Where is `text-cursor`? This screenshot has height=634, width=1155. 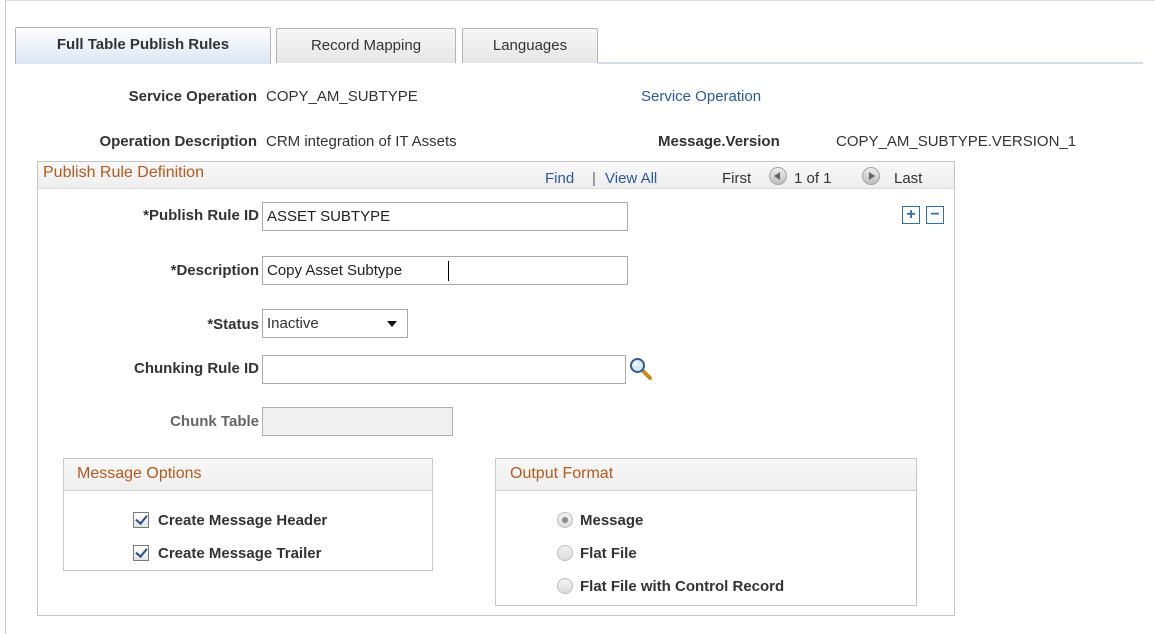 text-cursor is located at coordinates (448, 271).